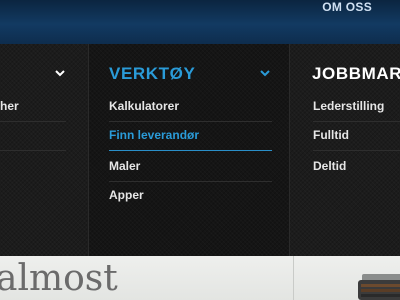 The image size is (400, 300). I want to click on menu-item-deltid: Deltid, so click(329, 166).